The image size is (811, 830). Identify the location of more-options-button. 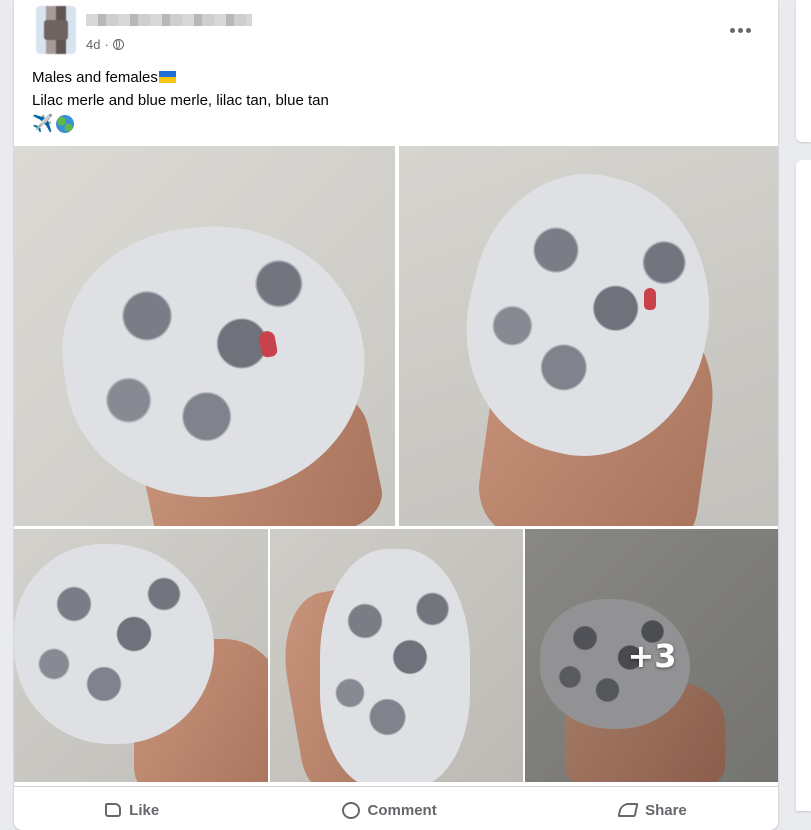
(740, 30).